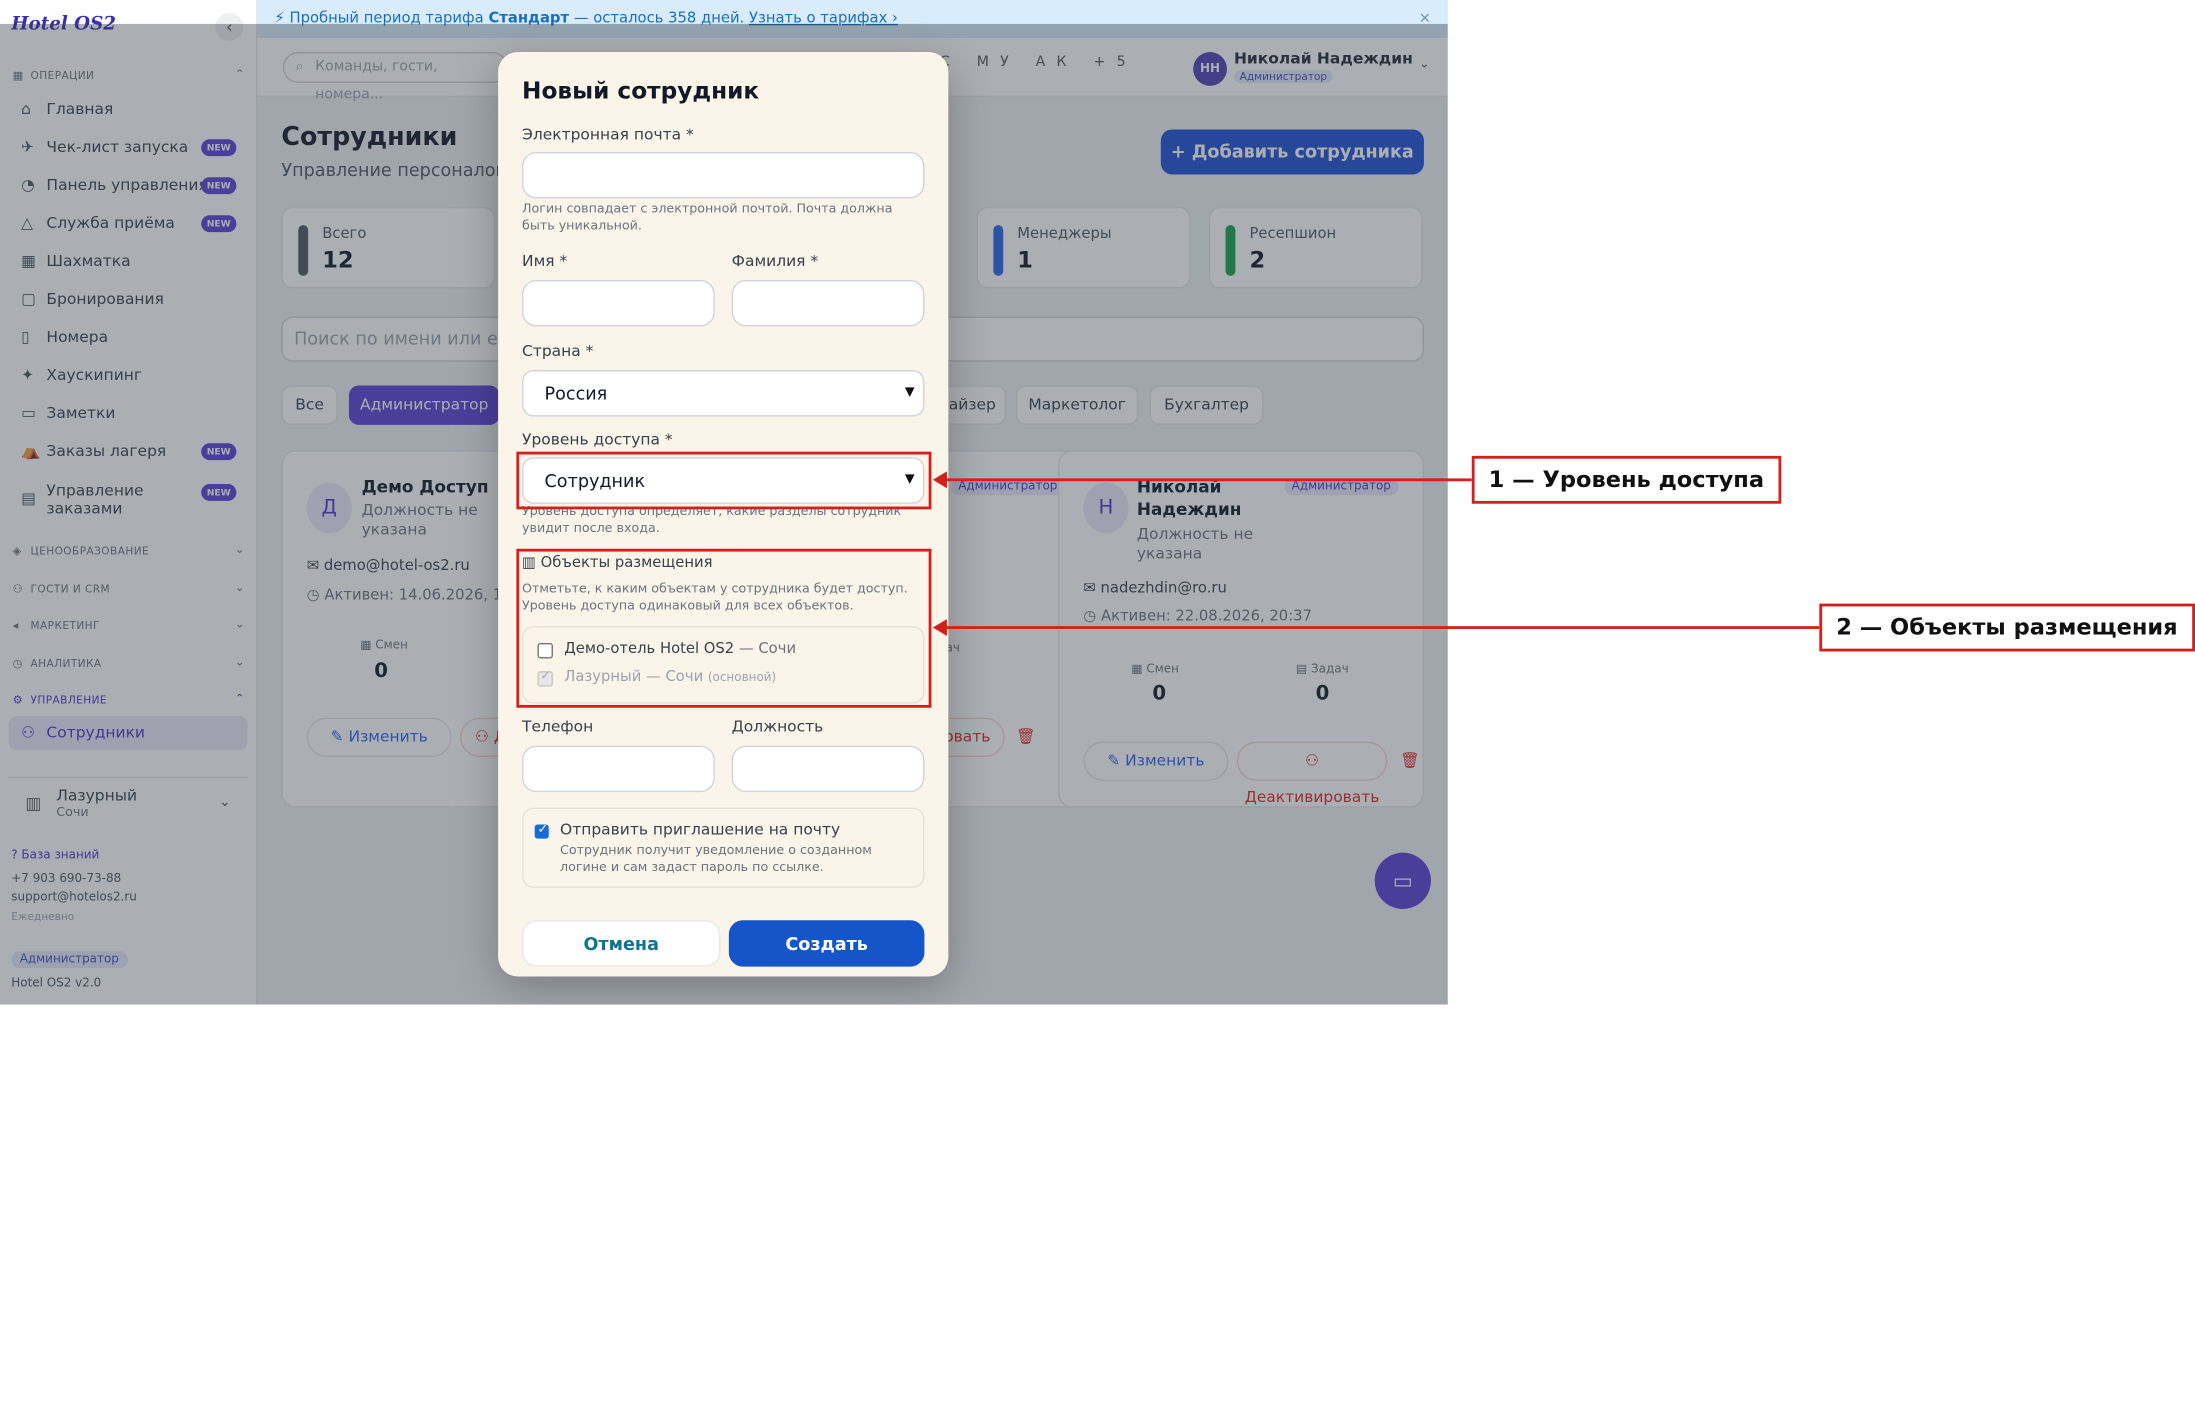 This screenshot has width=2195, height=1407. I want to click on country-value: Россия, so click(576, 393).